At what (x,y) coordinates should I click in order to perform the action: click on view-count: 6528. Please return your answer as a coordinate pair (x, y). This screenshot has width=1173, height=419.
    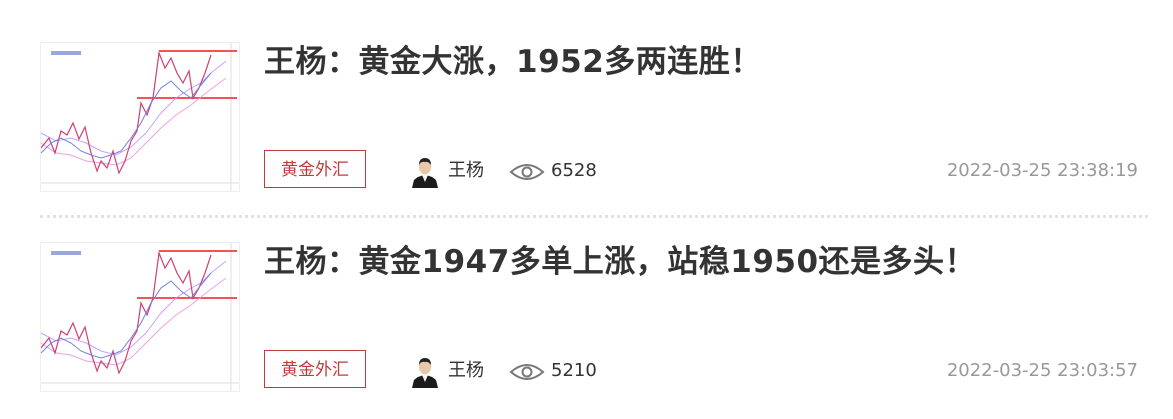
    Looking at the image, I should click on (574, 170).